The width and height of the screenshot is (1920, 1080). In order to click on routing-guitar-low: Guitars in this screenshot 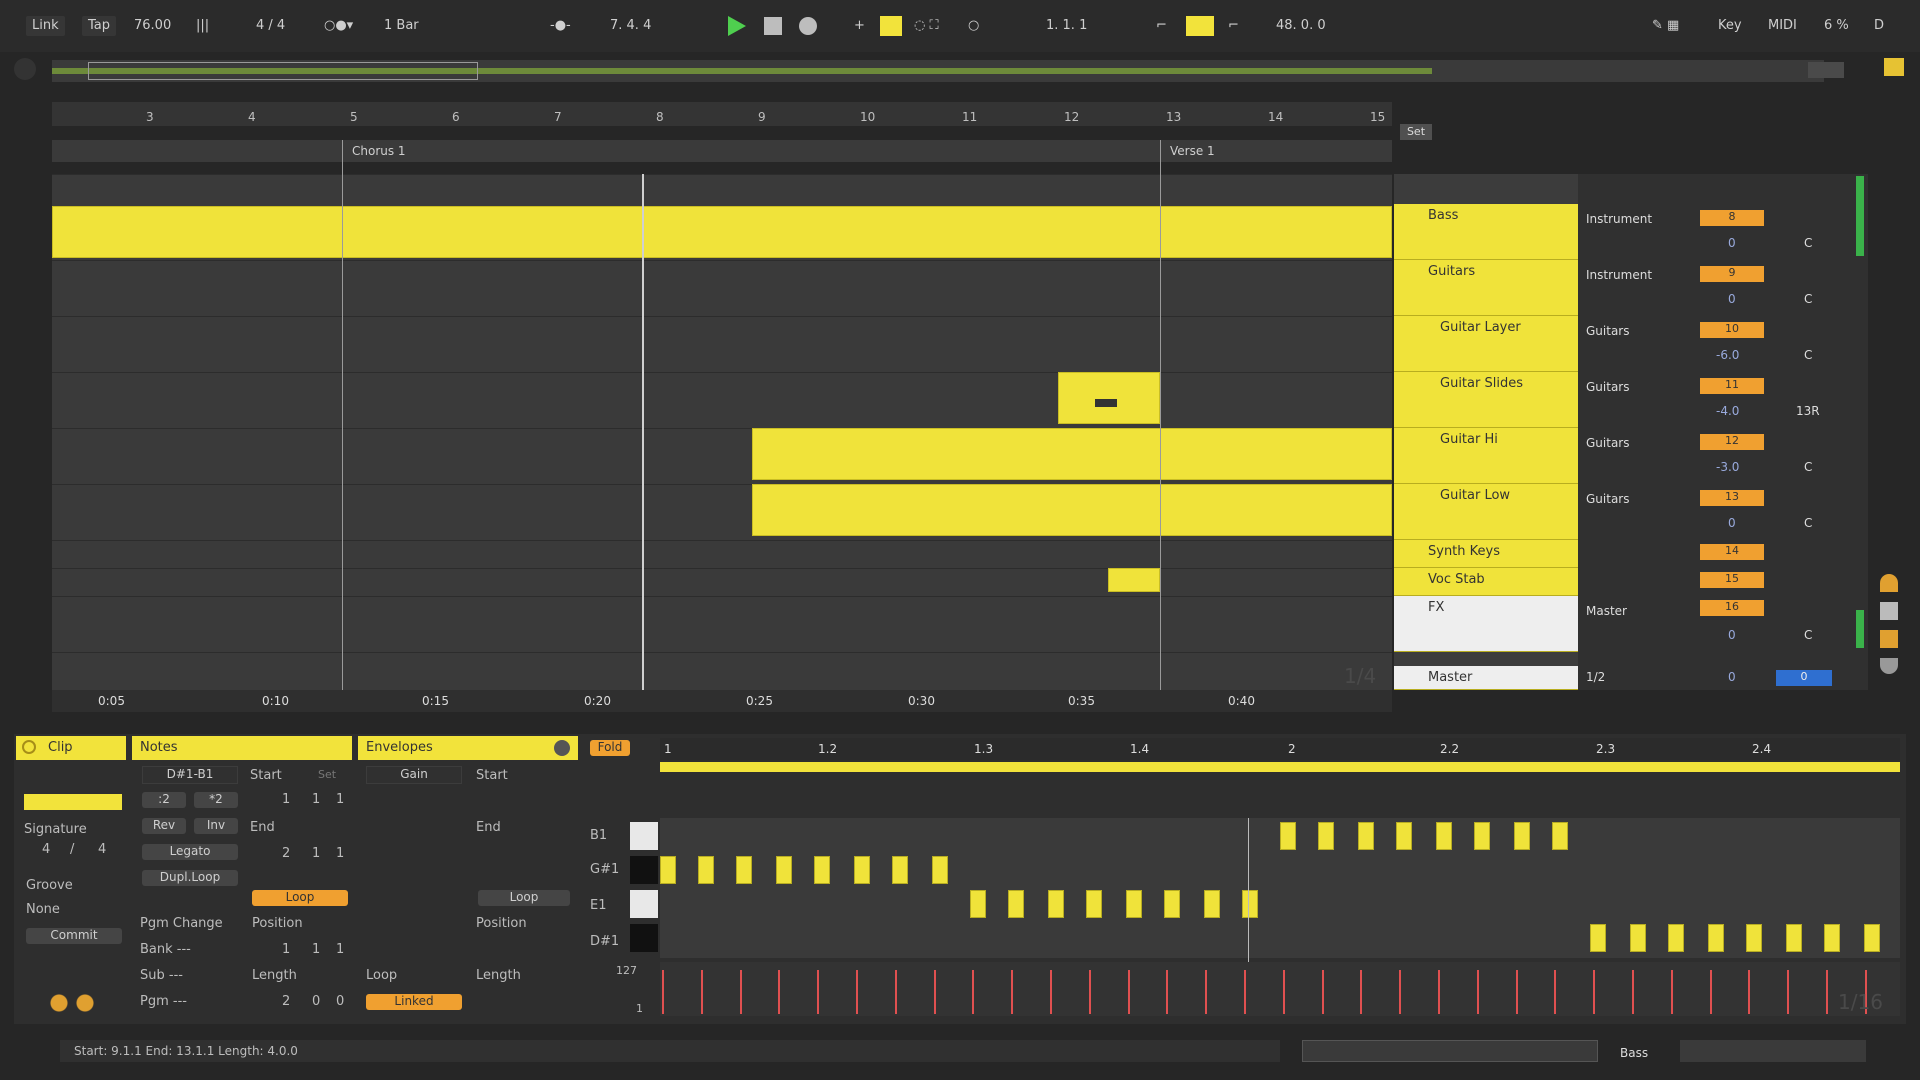, I will do `click(1607, 499)`.